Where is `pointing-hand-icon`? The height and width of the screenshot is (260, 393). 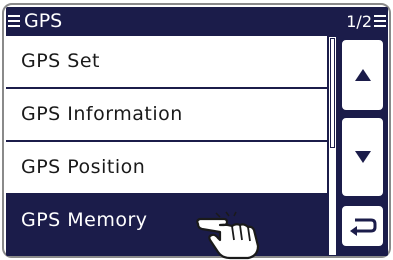
pointing-hand-icon is located at coordinates (228, 235).